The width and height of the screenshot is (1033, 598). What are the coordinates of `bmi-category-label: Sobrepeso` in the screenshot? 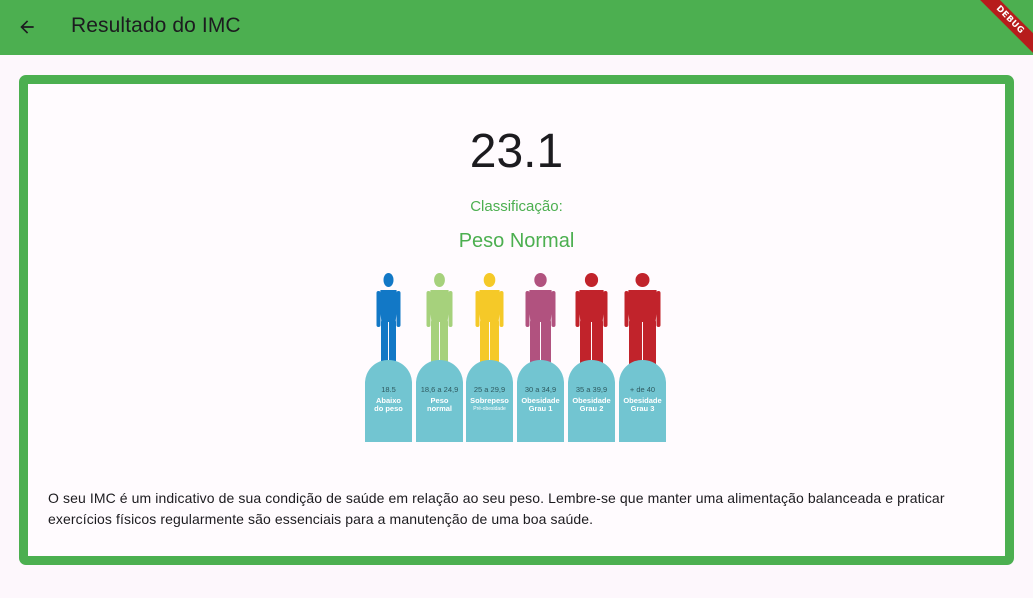 It's located at (489, 400).